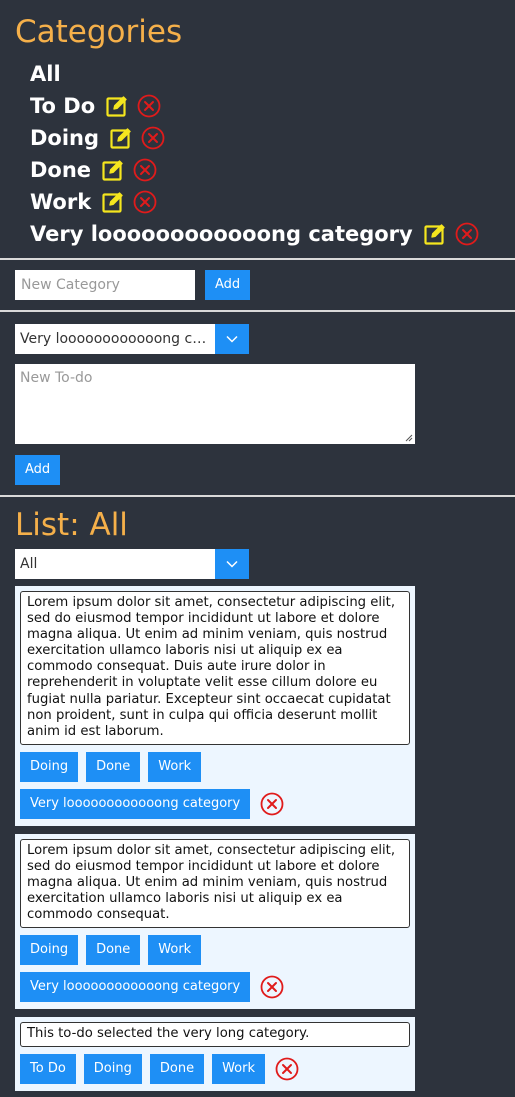 This screenshot has width=515, height=1097. I want to click on new-todo-textarea: New To-do, so click(215, 404).